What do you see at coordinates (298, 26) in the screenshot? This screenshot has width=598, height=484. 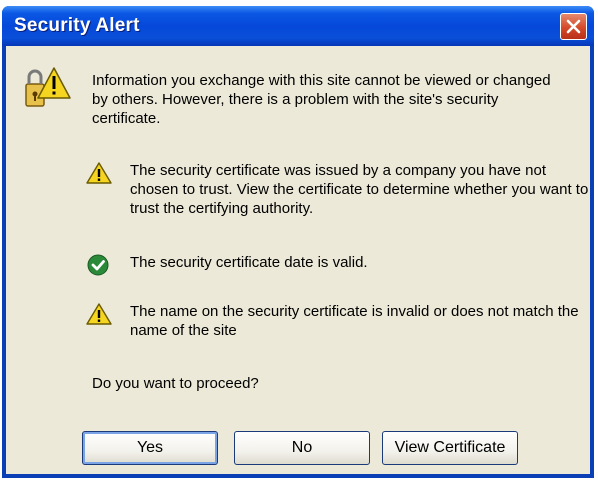 I see `title-bar: Security Alert` at bounding box center [298, 26].